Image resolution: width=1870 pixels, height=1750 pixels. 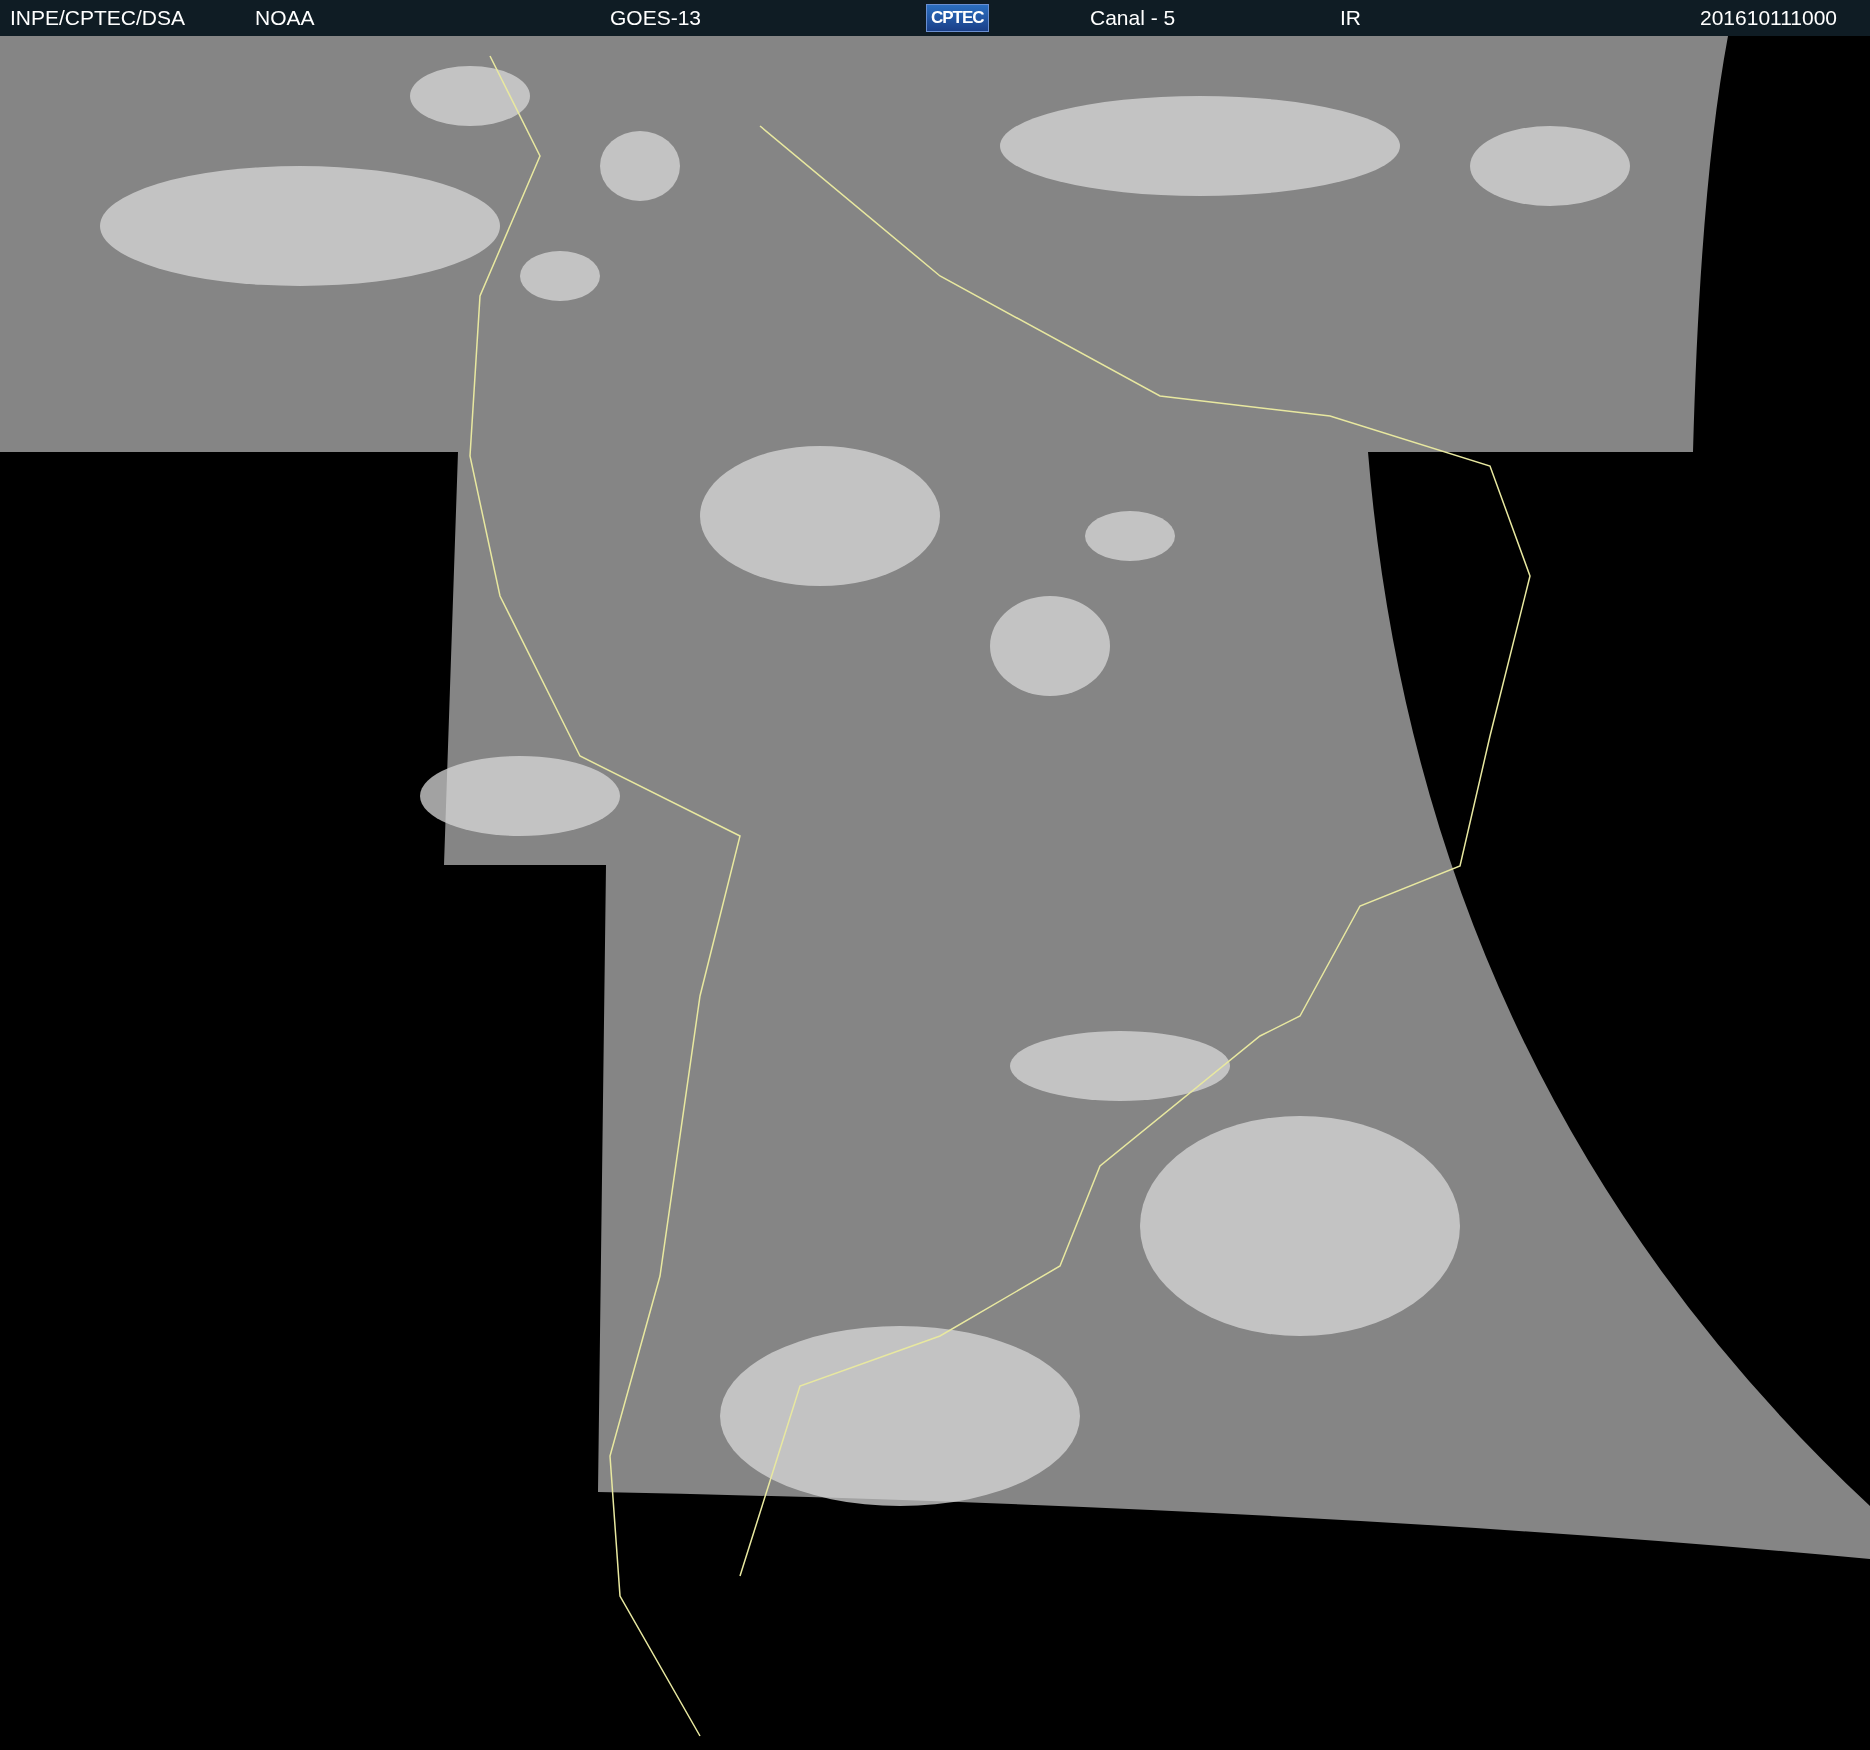 I want to click on header-label: GOES-13, so click(x=656, y=18).